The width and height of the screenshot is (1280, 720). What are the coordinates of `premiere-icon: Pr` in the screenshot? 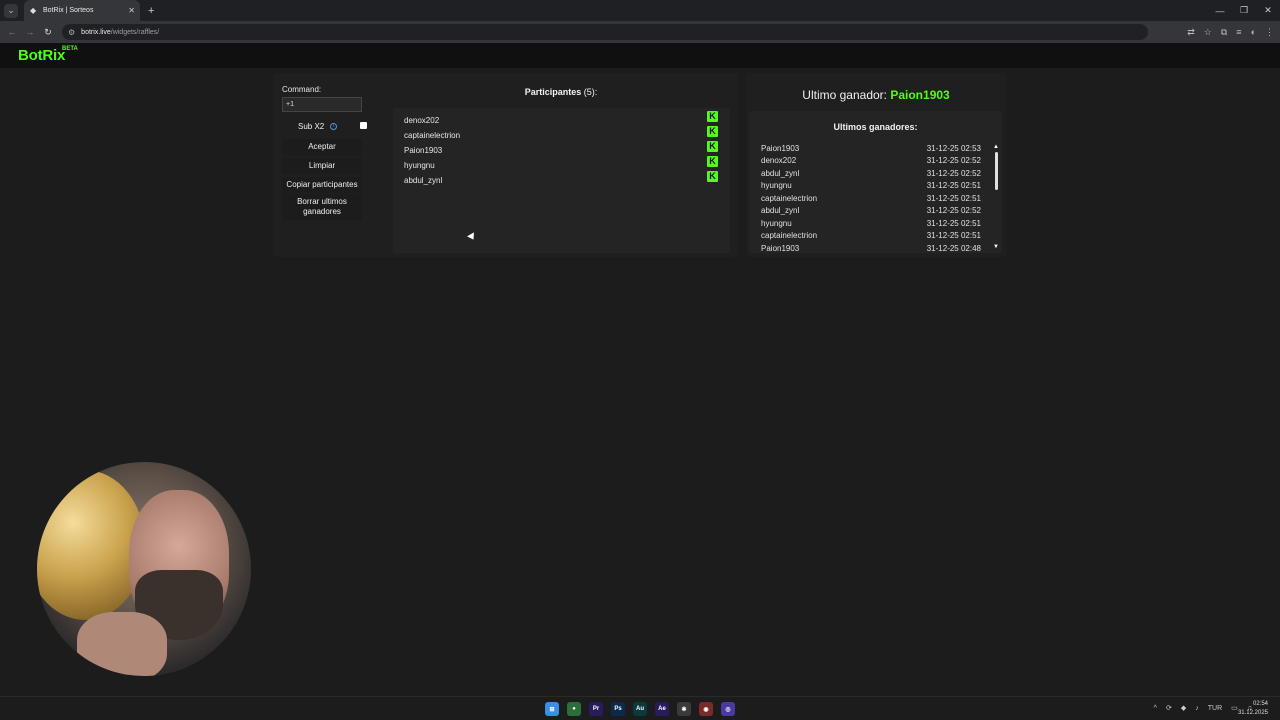 It's located at (596, 709).